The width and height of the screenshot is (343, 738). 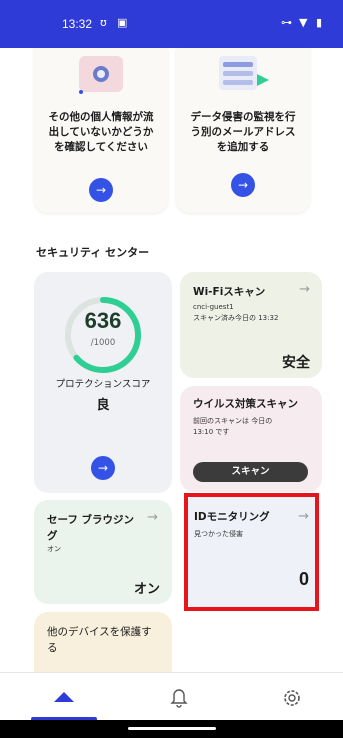 I want to click on gesture-navigation-bar, so click(x=171, y=729).